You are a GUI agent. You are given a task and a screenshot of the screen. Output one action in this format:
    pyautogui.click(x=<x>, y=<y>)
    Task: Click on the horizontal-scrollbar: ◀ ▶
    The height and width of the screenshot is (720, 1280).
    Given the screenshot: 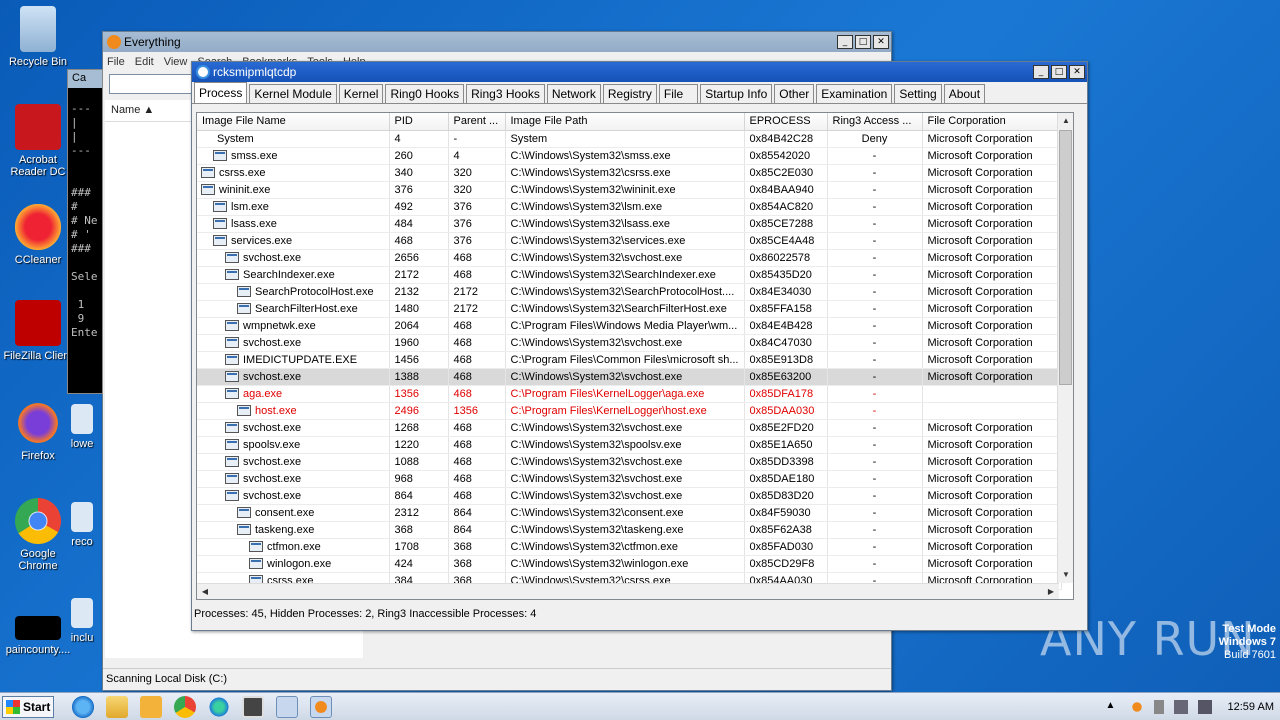 What is the action you would take?
    pyautogui.click(x=628, y=591)
    